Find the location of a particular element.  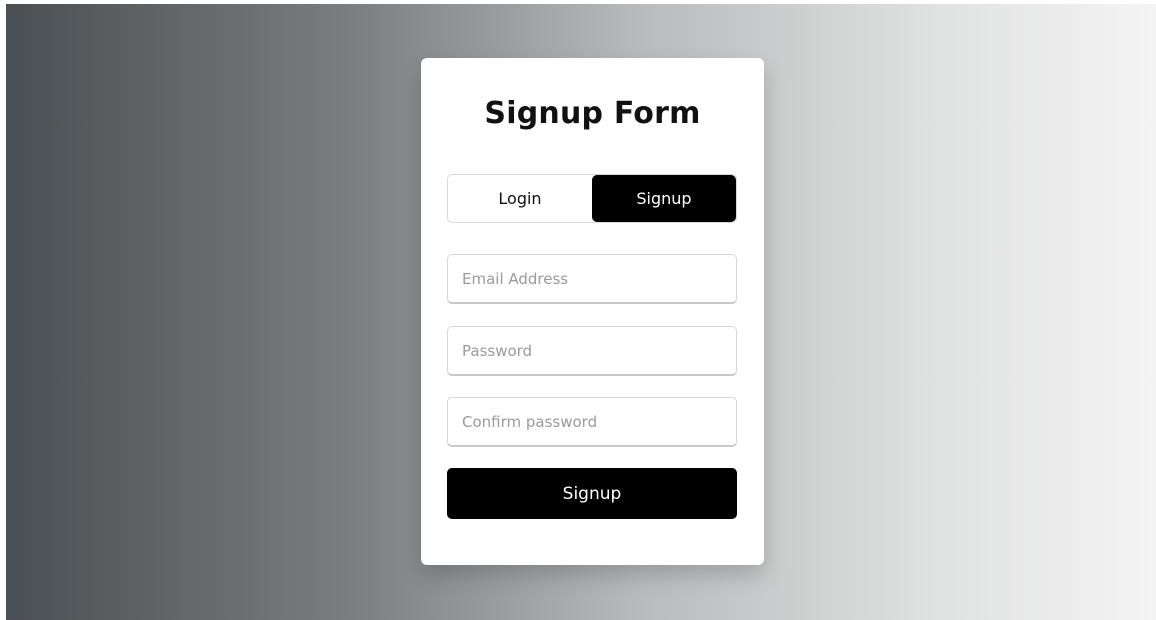

signup-button: Signup is located at coordinates (592, 493).